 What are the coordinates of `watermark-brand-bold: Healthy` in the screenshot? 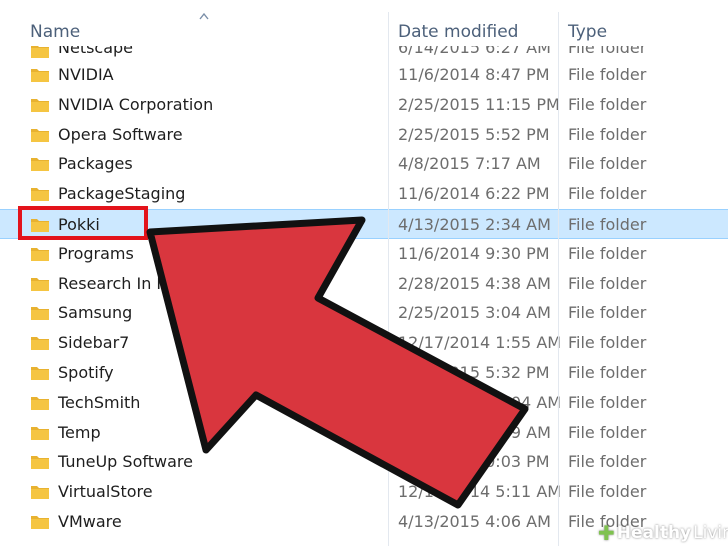 It's located at (654, 533).